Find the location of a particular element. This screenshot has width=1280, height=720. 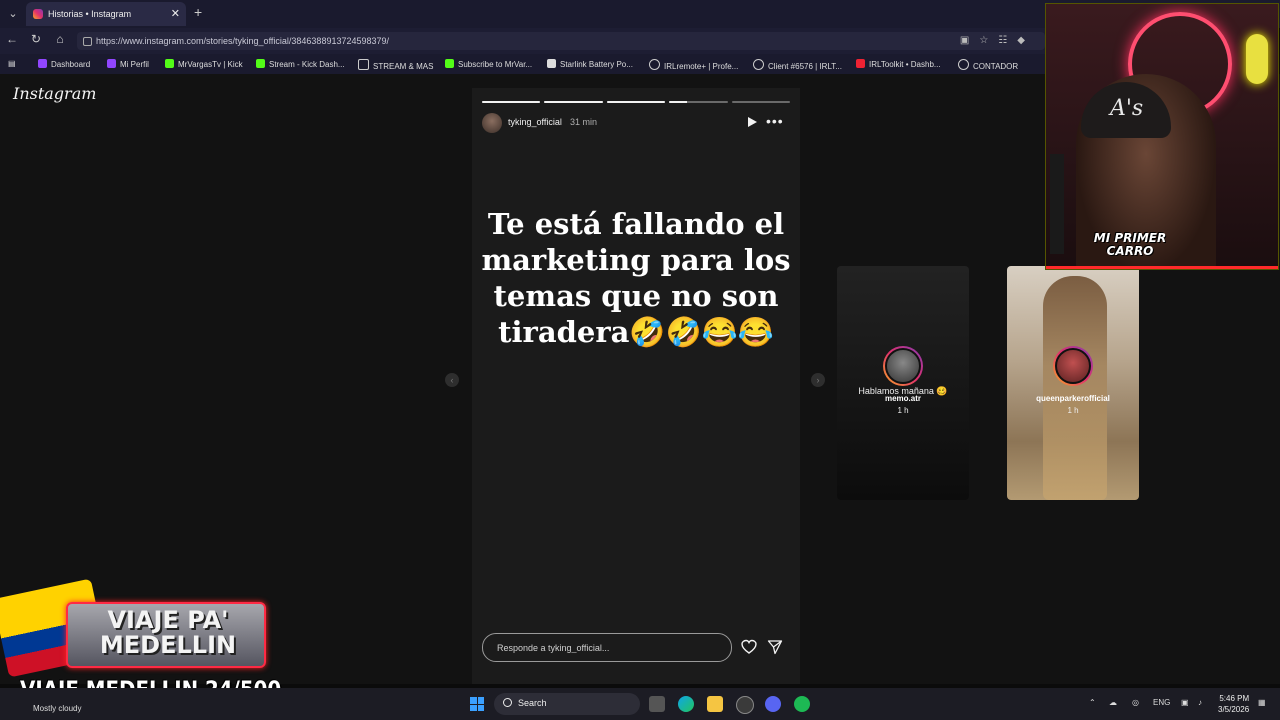

story-time: 31 min is located at coordinates (584, 122).